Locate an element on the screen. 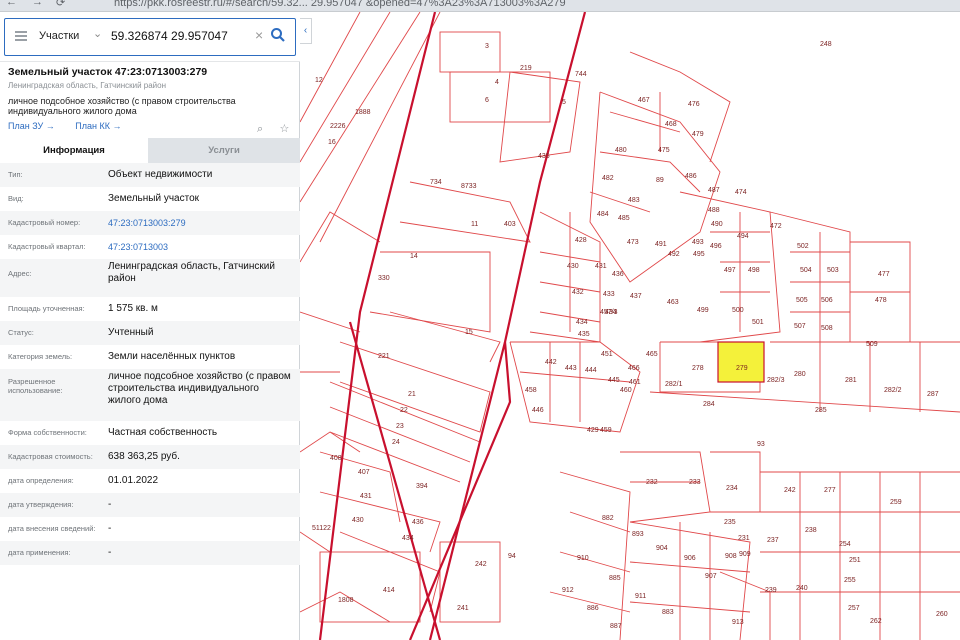  parcel-number: 282/2 is located at coordinates (893, 390).